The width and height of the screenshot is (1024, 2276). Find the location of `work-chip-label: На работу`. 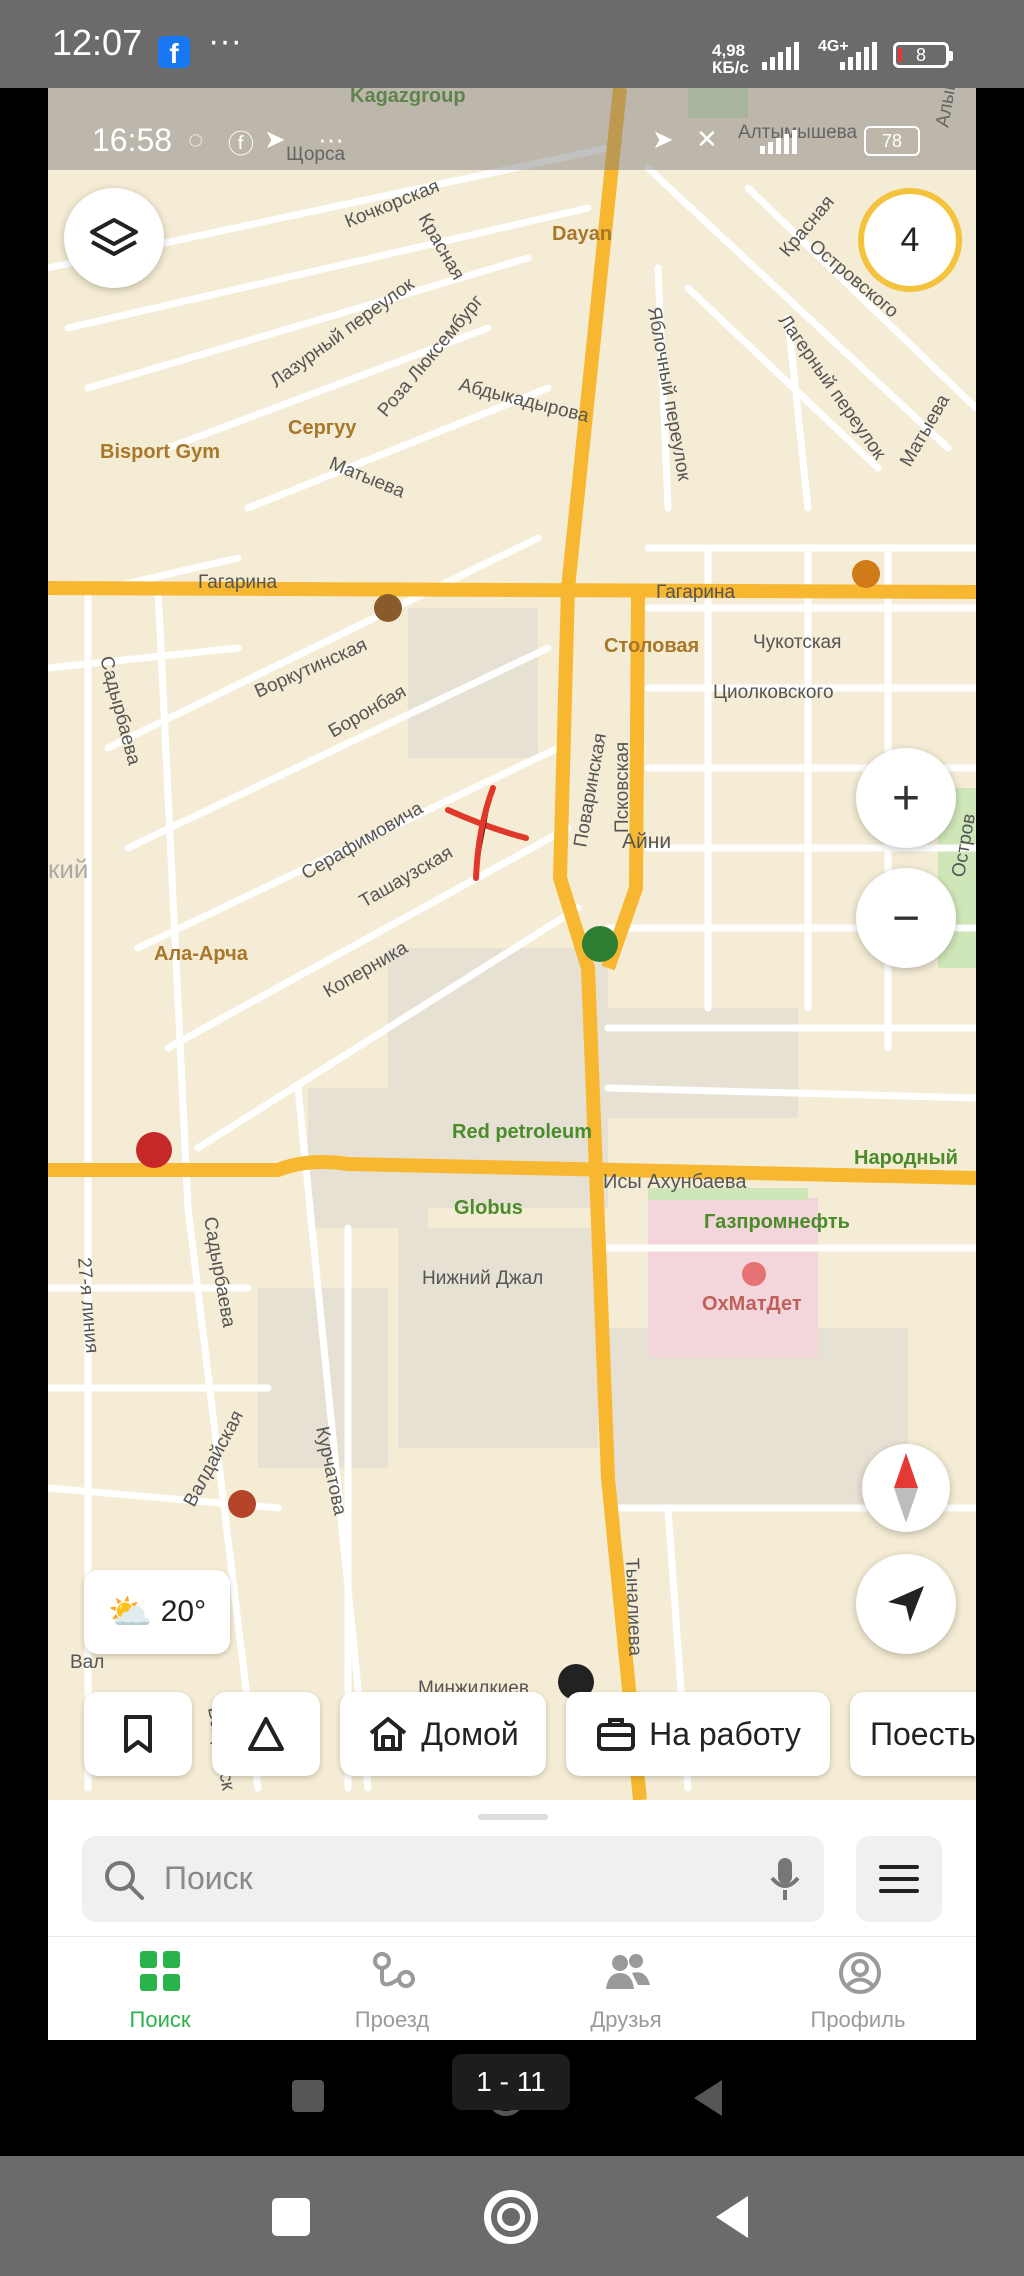

work-chip-label: На работу is located at coordinates (725, 1733).